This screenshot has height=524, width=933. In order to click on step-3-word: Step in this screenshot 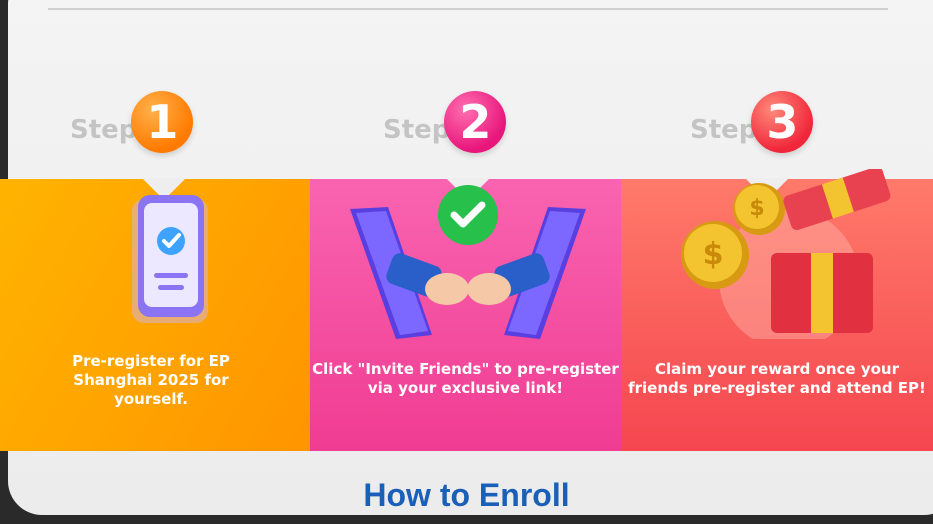, I will do `click(724, 130)`.